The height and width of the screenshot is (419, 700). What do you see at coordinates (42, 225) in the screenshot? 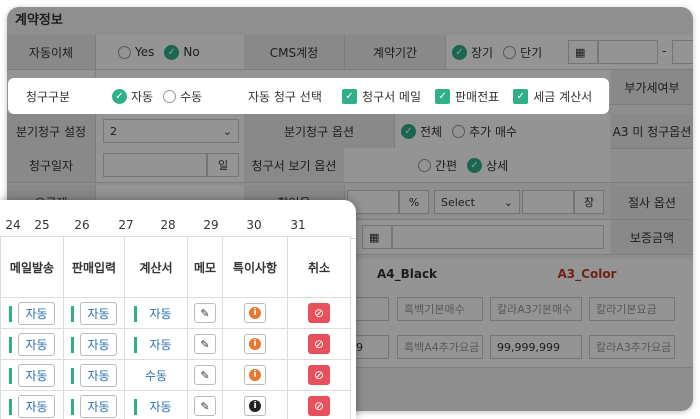
I see `day-cell: 25` at bounding box center [42, 225].